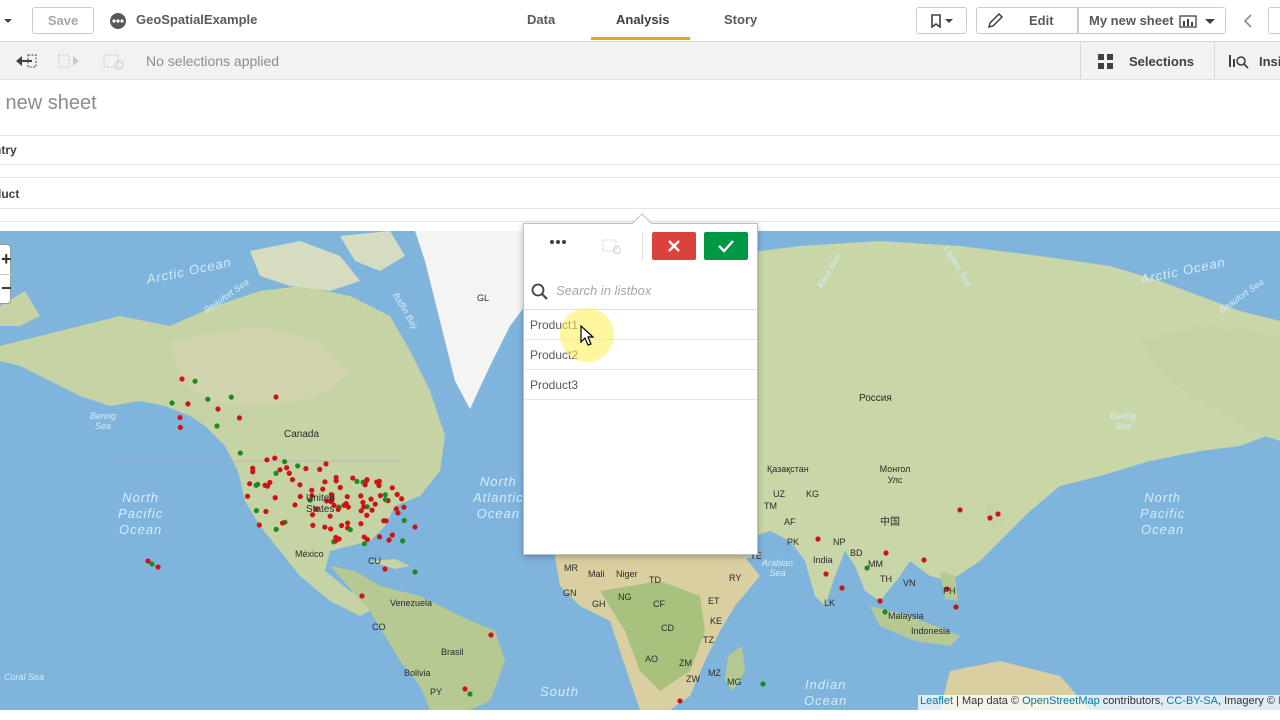 Image resolution: width=1280 pixels, height=720 pixels. I want to click on list-item: Product2, so click(640, 355).